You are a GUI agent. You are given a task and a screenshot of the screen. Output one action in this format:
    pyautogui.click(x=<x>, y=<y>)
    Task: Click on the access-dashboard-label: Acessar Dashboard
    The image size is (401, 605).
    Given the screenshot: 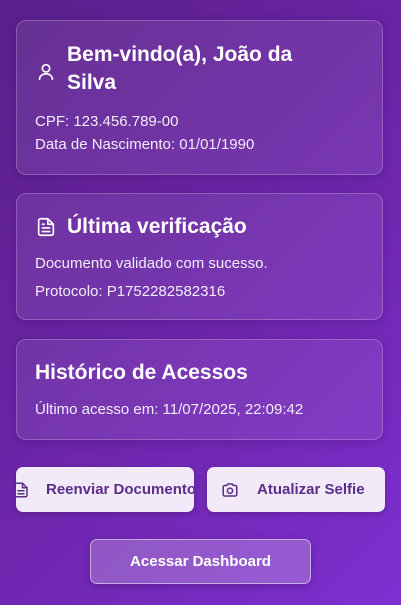 What is the action you would take?
    pyautogui.click(x=200, y=561)
    